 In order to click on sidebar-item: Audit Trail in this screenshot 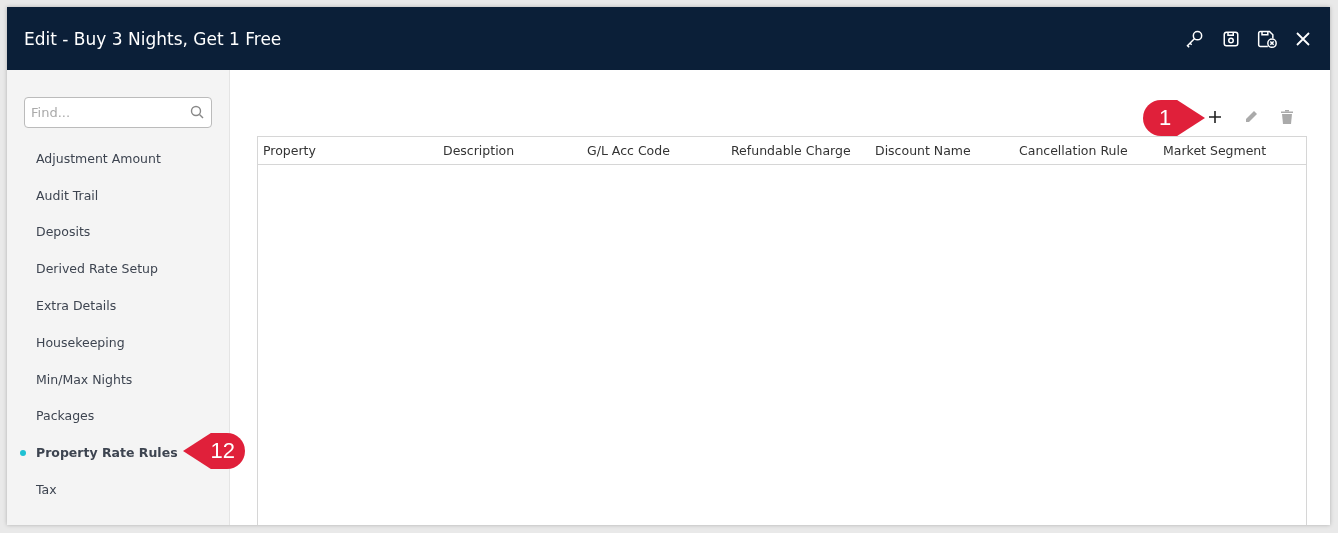, I will do `click(67, 195)`.